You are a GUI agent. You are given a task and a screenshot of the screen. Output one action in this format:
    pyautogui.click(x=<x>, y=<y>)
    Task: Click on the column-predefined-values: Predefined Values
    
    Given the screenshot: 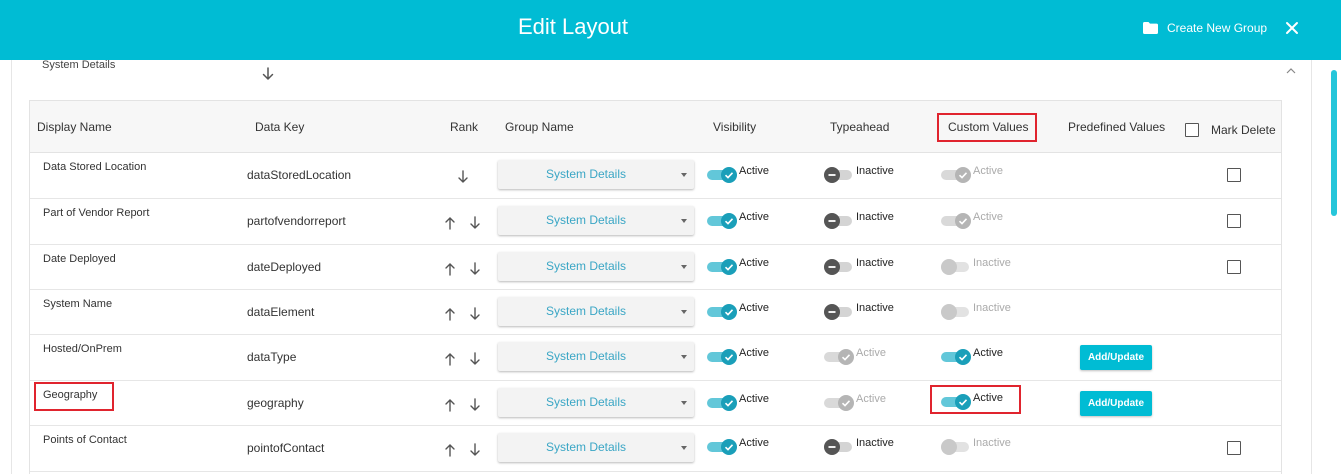 What is the action you would take?
    pyautogui.click(x=1117, y=127)
    